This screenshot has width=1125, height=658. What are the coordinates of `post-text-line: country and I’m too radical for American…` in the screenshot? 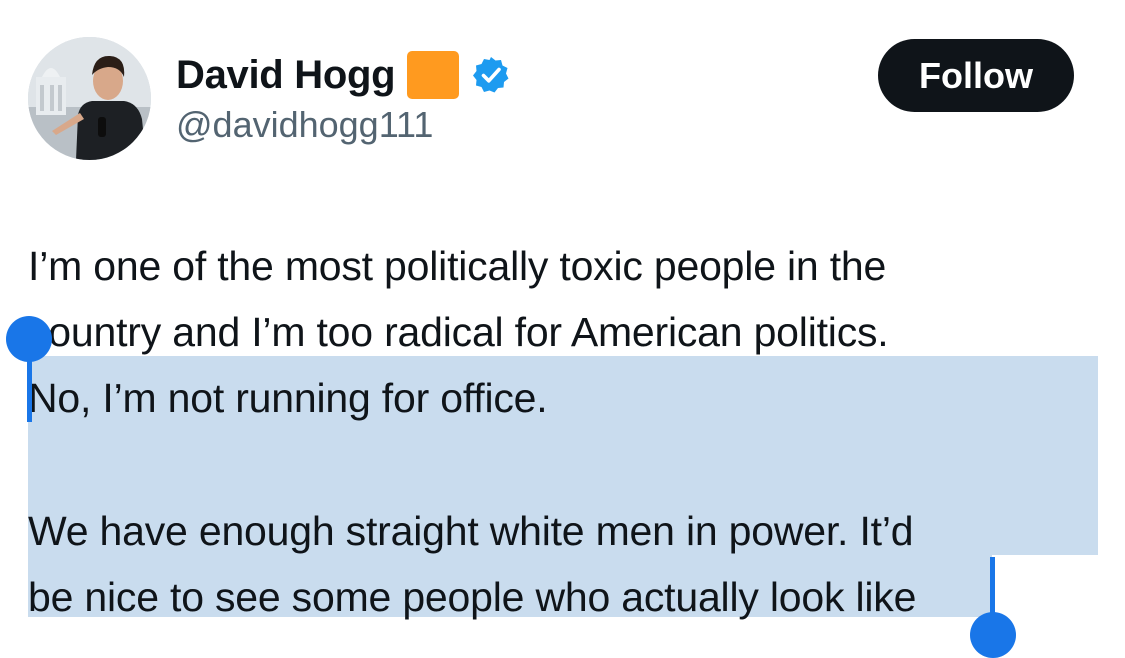 It's located at (458, 332).